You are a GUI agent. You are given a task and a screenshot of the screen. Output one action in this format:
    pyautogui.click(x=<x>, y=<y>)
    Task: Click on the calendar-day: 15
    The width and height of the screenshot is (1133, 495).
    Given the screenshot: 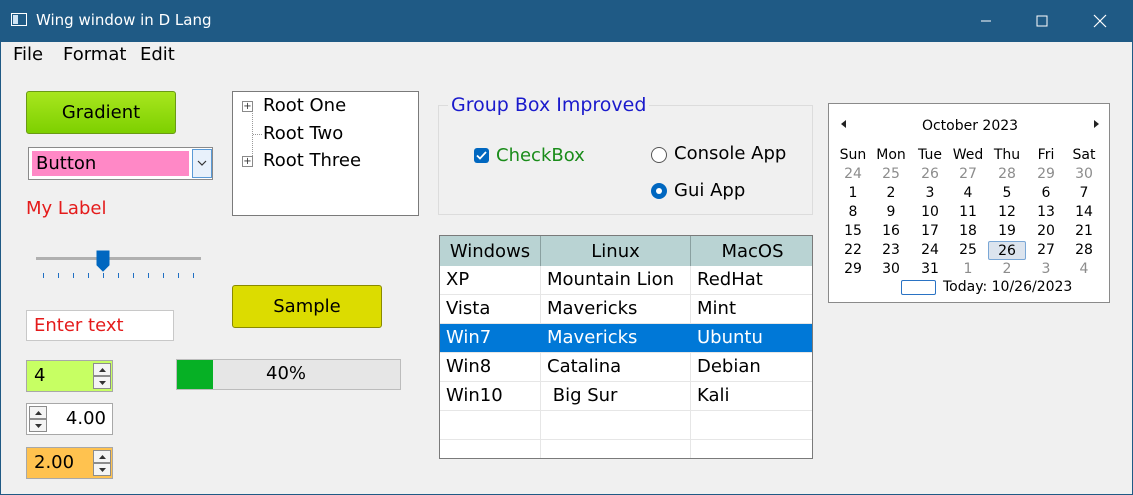 What is the action you would take?
    pyautogui.click(x=853, y=231)
    